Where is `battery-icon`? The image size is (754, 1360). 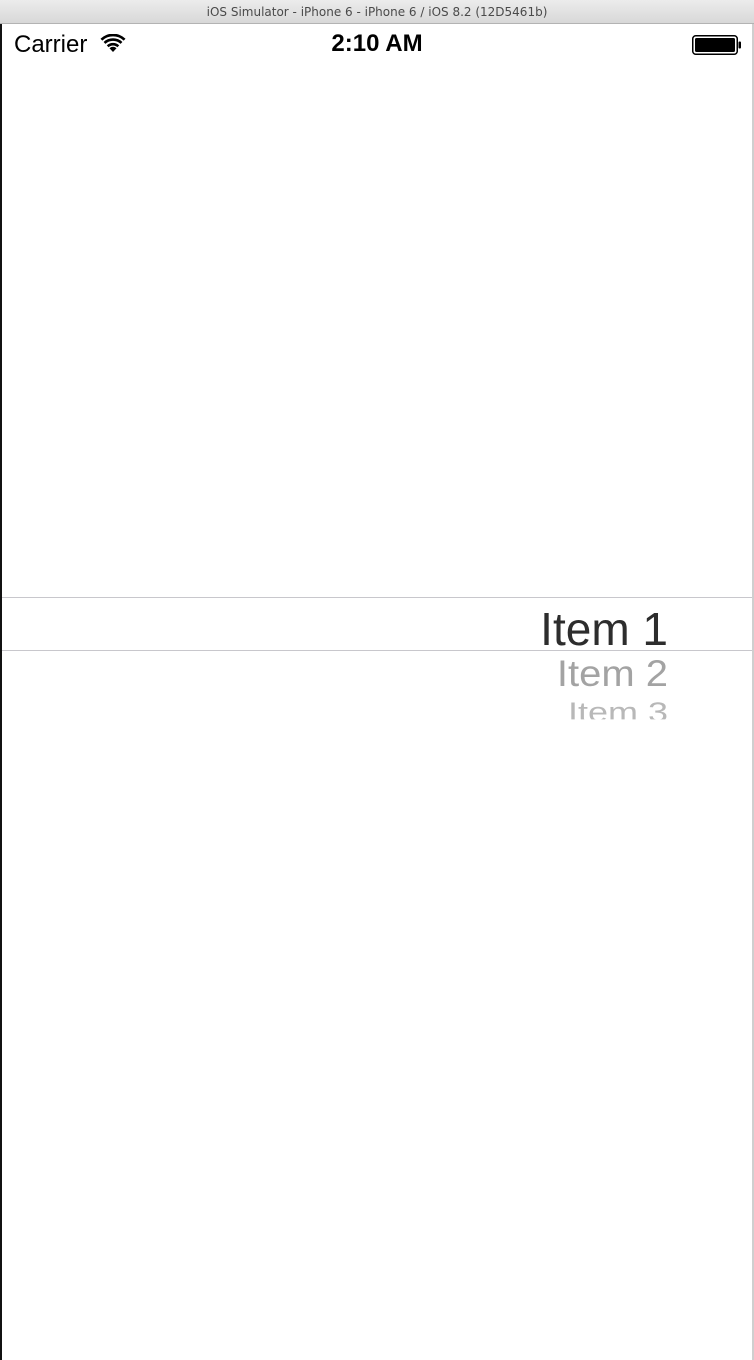
battery-icon is located at coordinates (716, 45).